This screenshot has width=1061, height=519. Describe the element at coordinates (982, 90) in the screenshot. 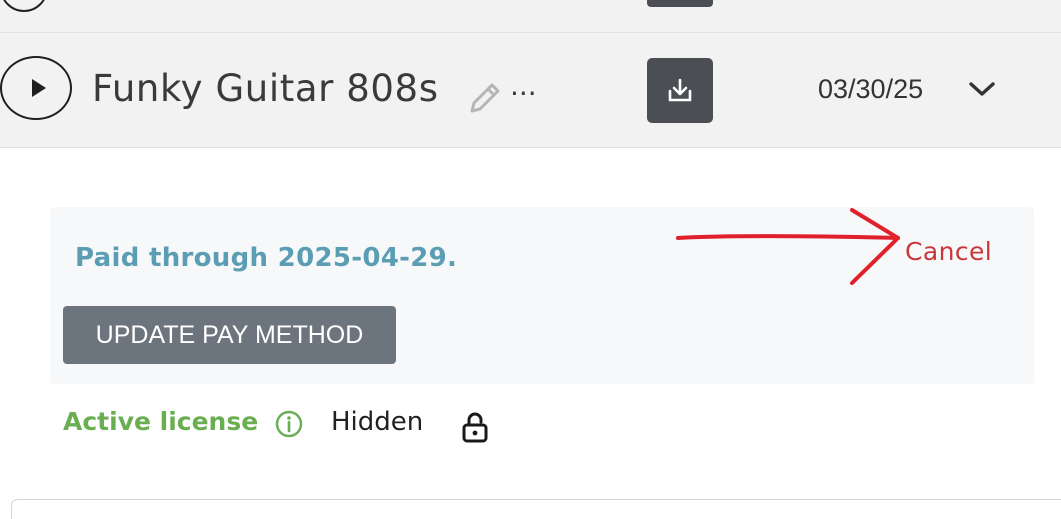

I see `chevron-down-icon` at that location.